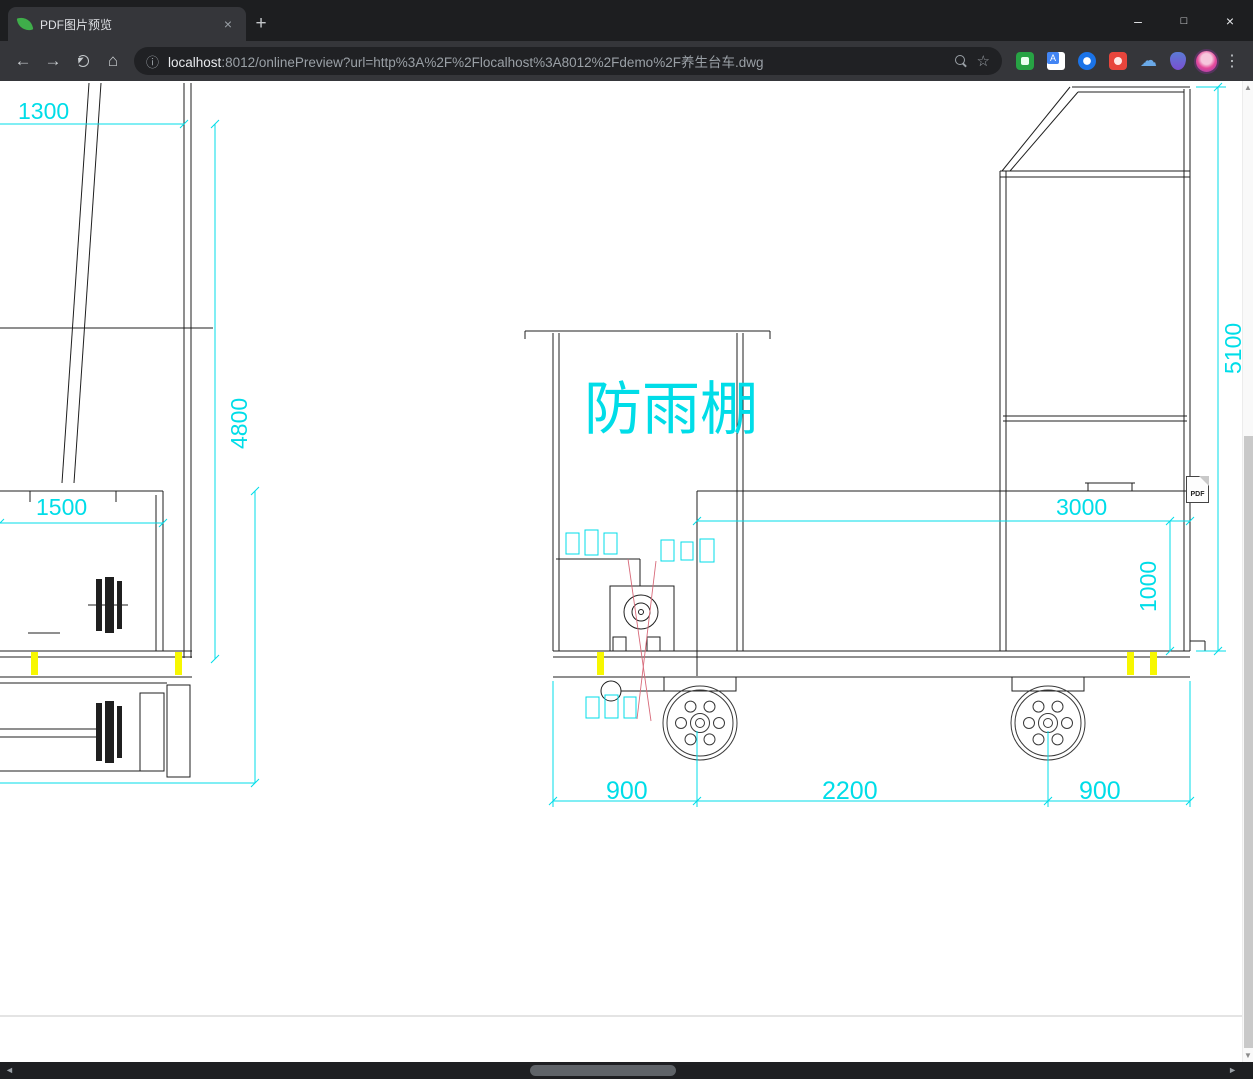 This screenshot has height=1079, width=1253. What do you see at coordinates (671, 409) in the screenshot?
I see `canopy-label: 防雨棚` at bounding box center [671, 409].